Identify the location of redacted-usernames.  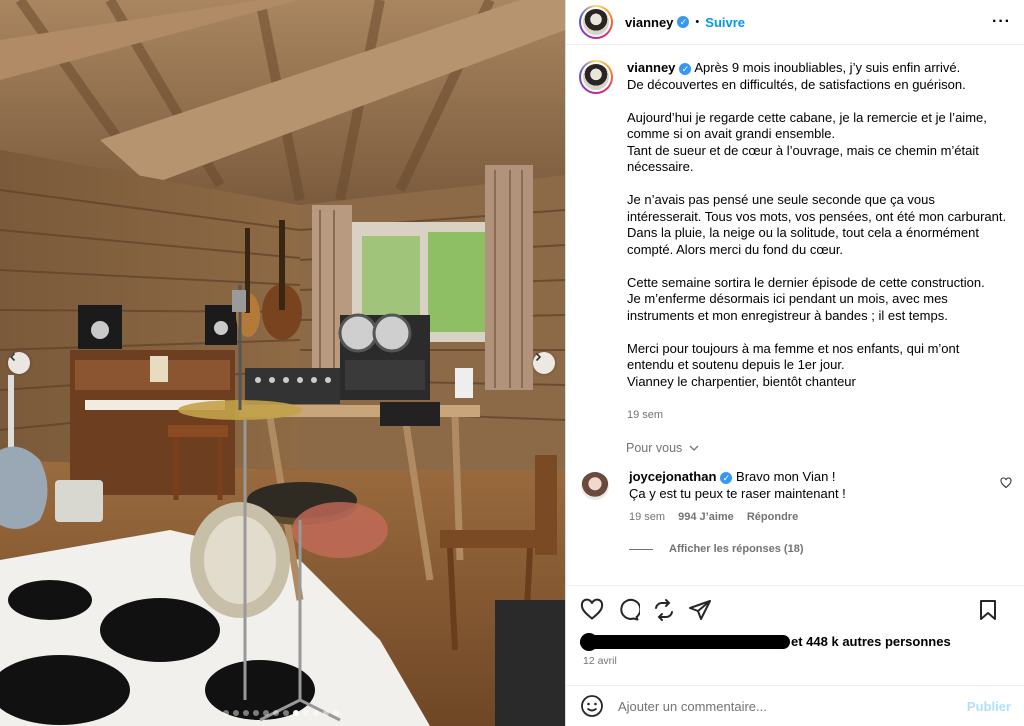
(685, 641).